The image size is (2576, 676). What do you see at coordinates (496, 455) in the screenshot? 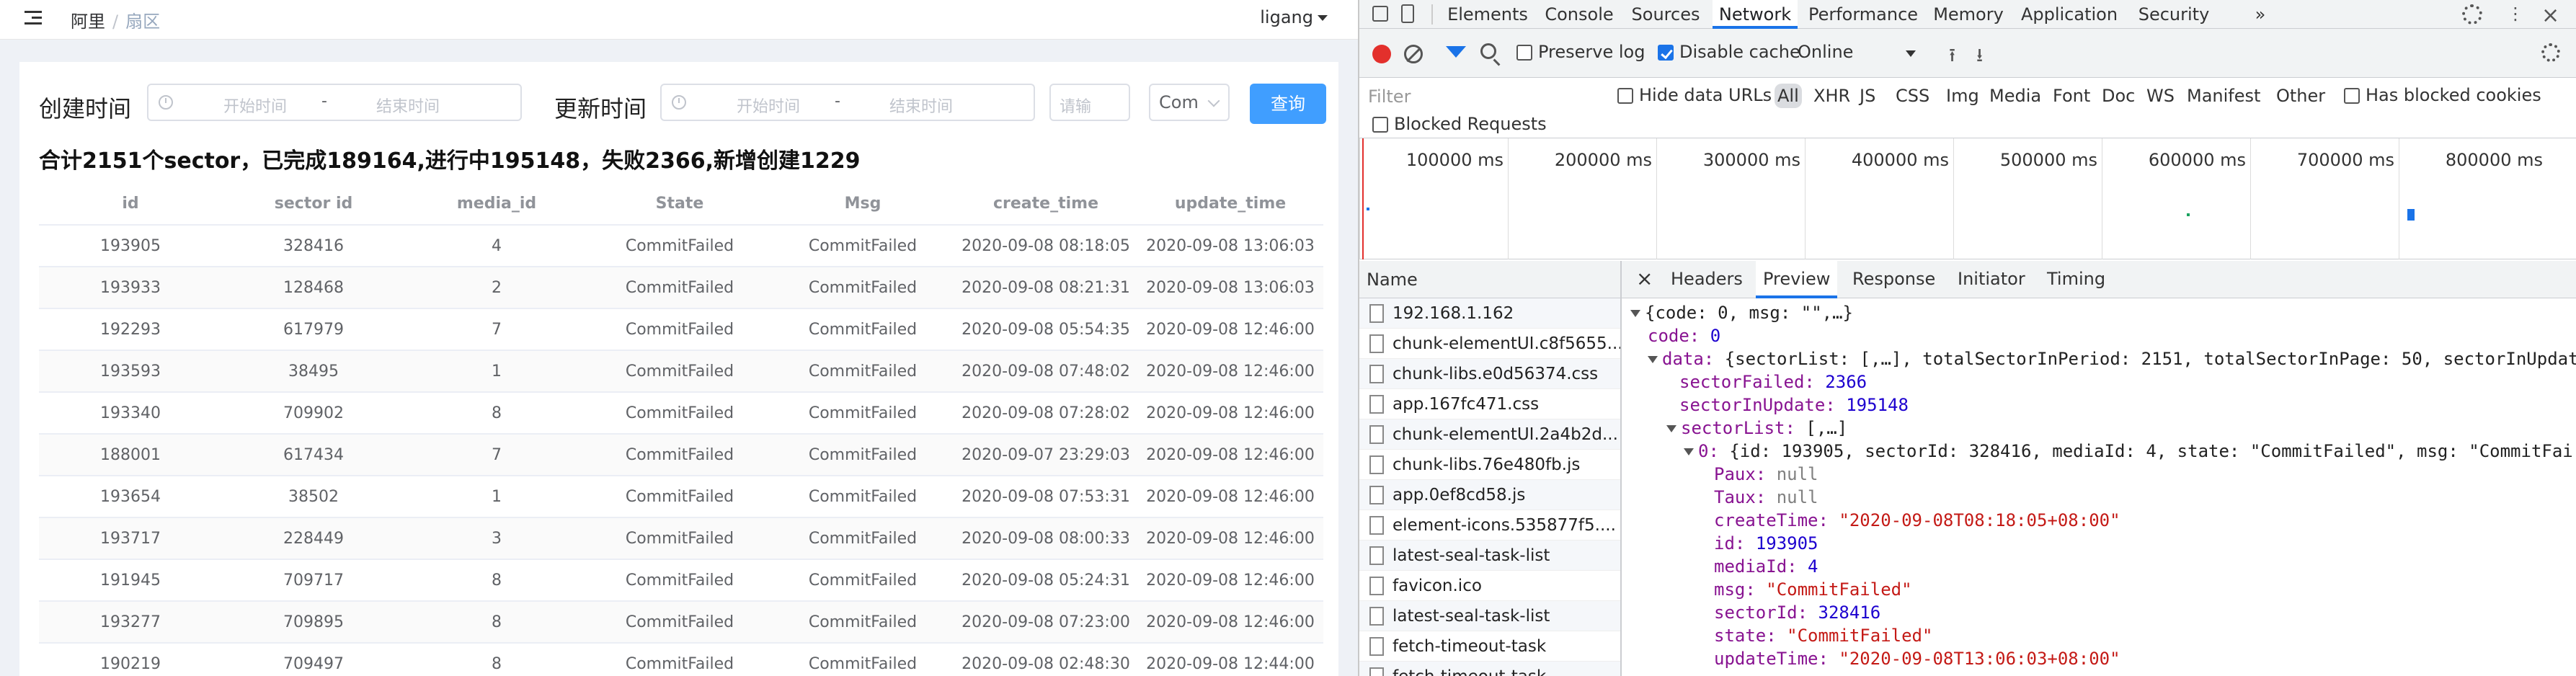
I see `cell-media-id: 7` at bounding box center [496, 455].